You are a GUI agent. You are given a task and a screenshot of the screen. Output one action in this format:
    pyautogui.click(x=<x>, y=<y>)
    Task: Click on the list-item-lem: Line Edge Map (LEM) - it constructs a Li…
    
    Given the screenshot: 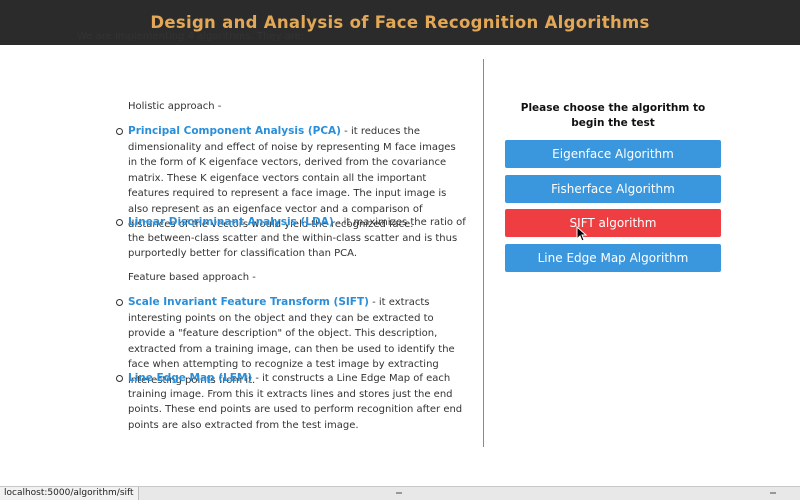 What is the action you would take?
    pyautogui.click(x=291, y=402)
    